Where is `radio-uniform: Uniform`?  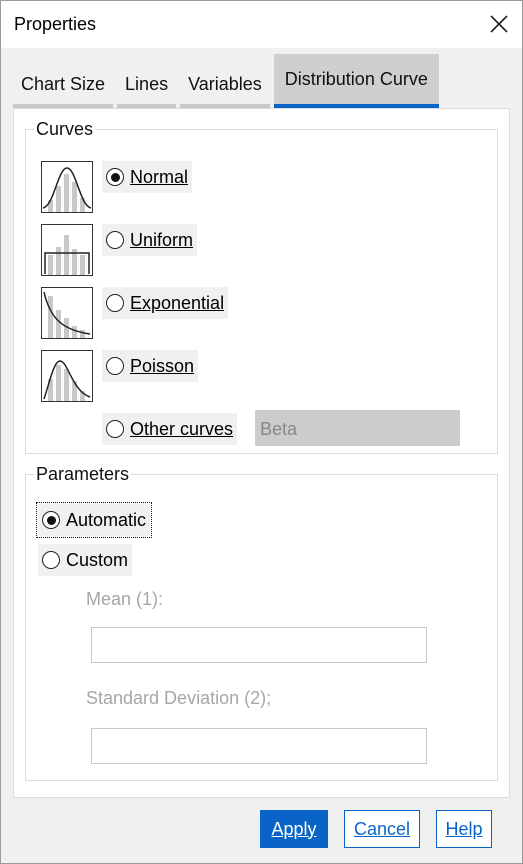 radio-uniform: Uniform is located at coordinates (150, 240).